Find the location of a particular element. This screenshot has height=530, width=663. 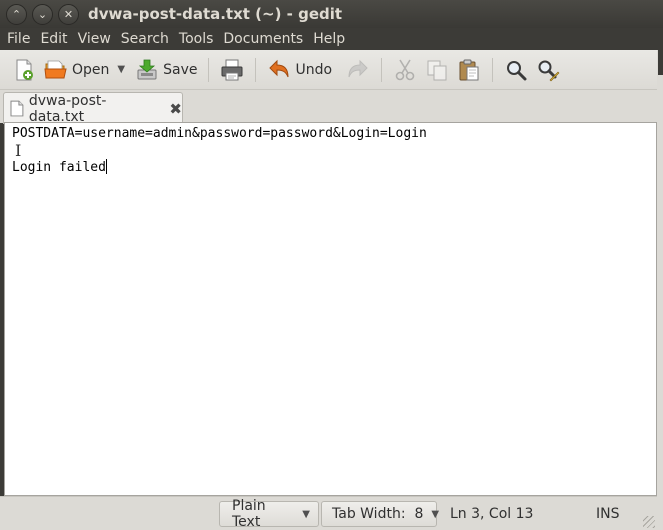

save-label: Save is located at coordinates (180, 69).